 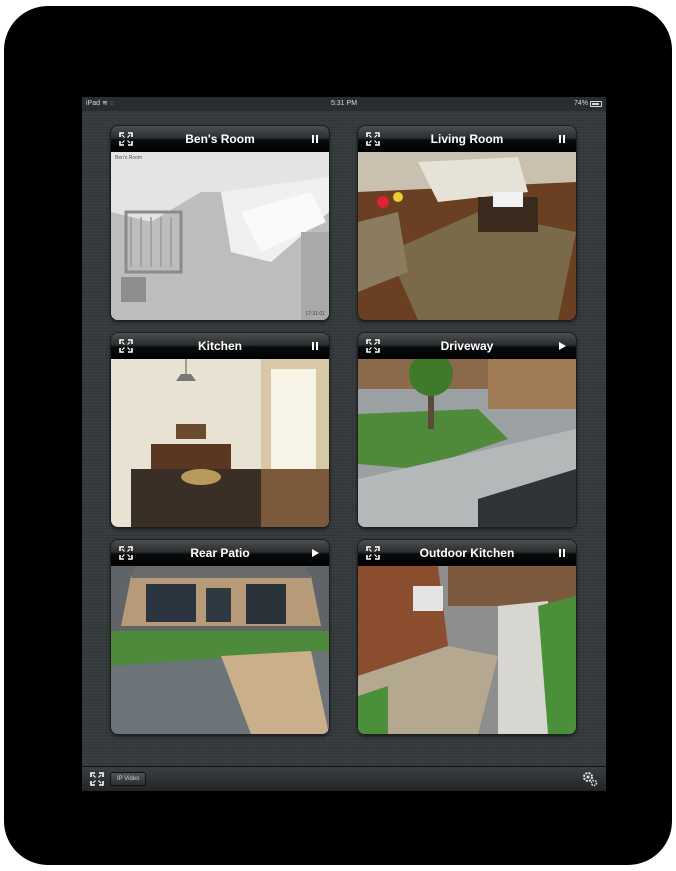 I want to click on camera-title: Outdoor Kitchen, so click(x=467, y=553).